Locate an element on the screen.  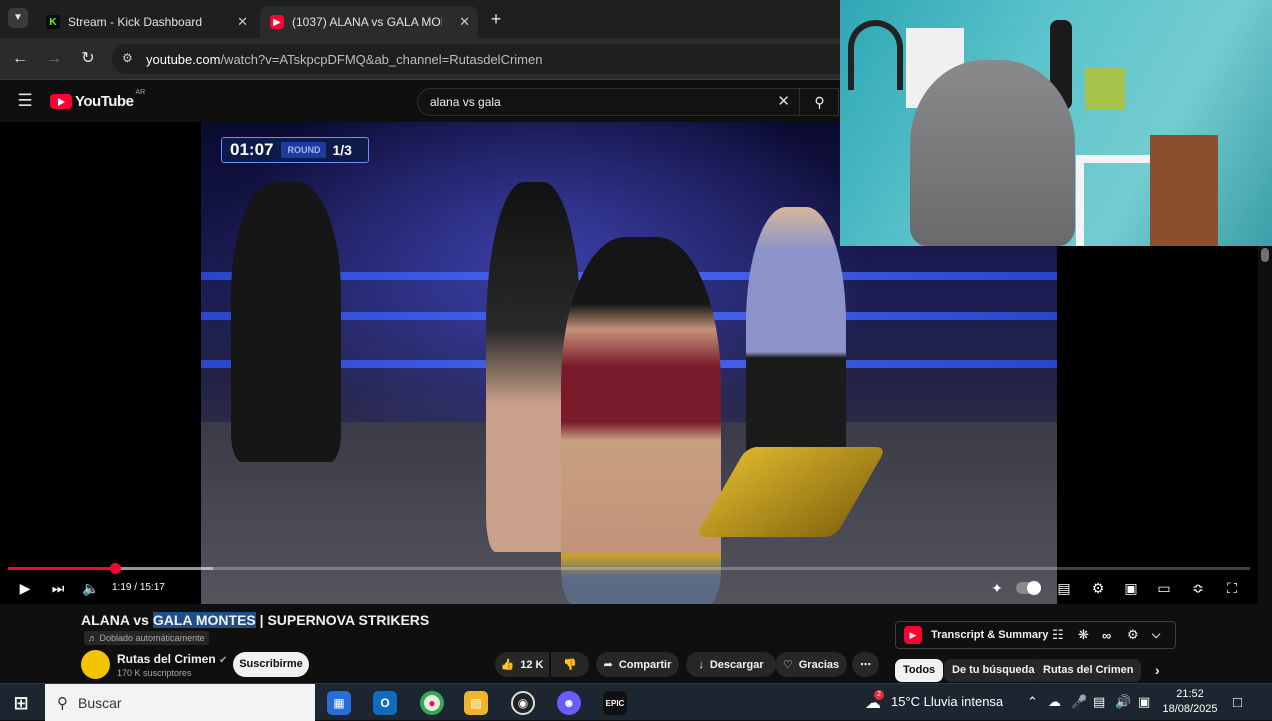
kick-logo-icon: K is located at coordinates (53, 22).